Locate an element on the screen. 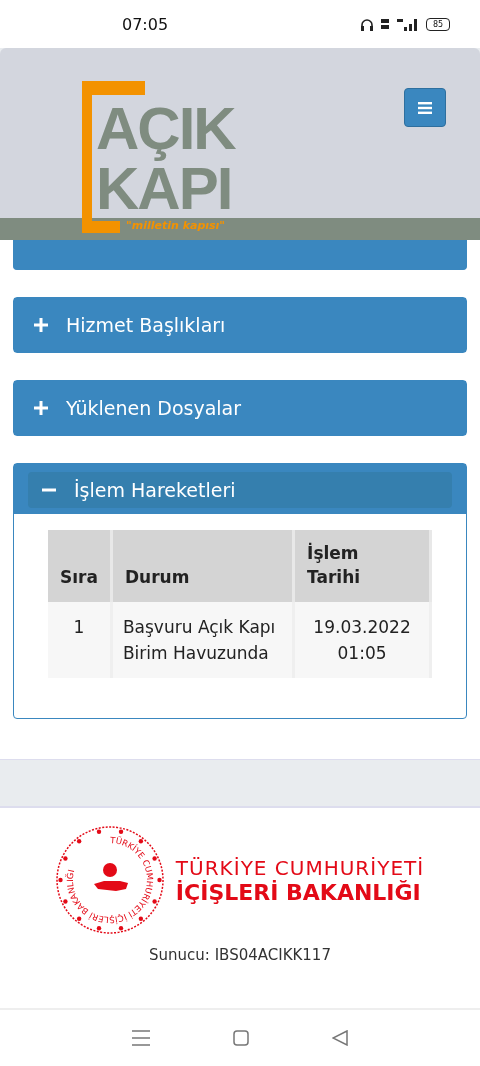  column-header: Durum is located at coordinates (202, 566).